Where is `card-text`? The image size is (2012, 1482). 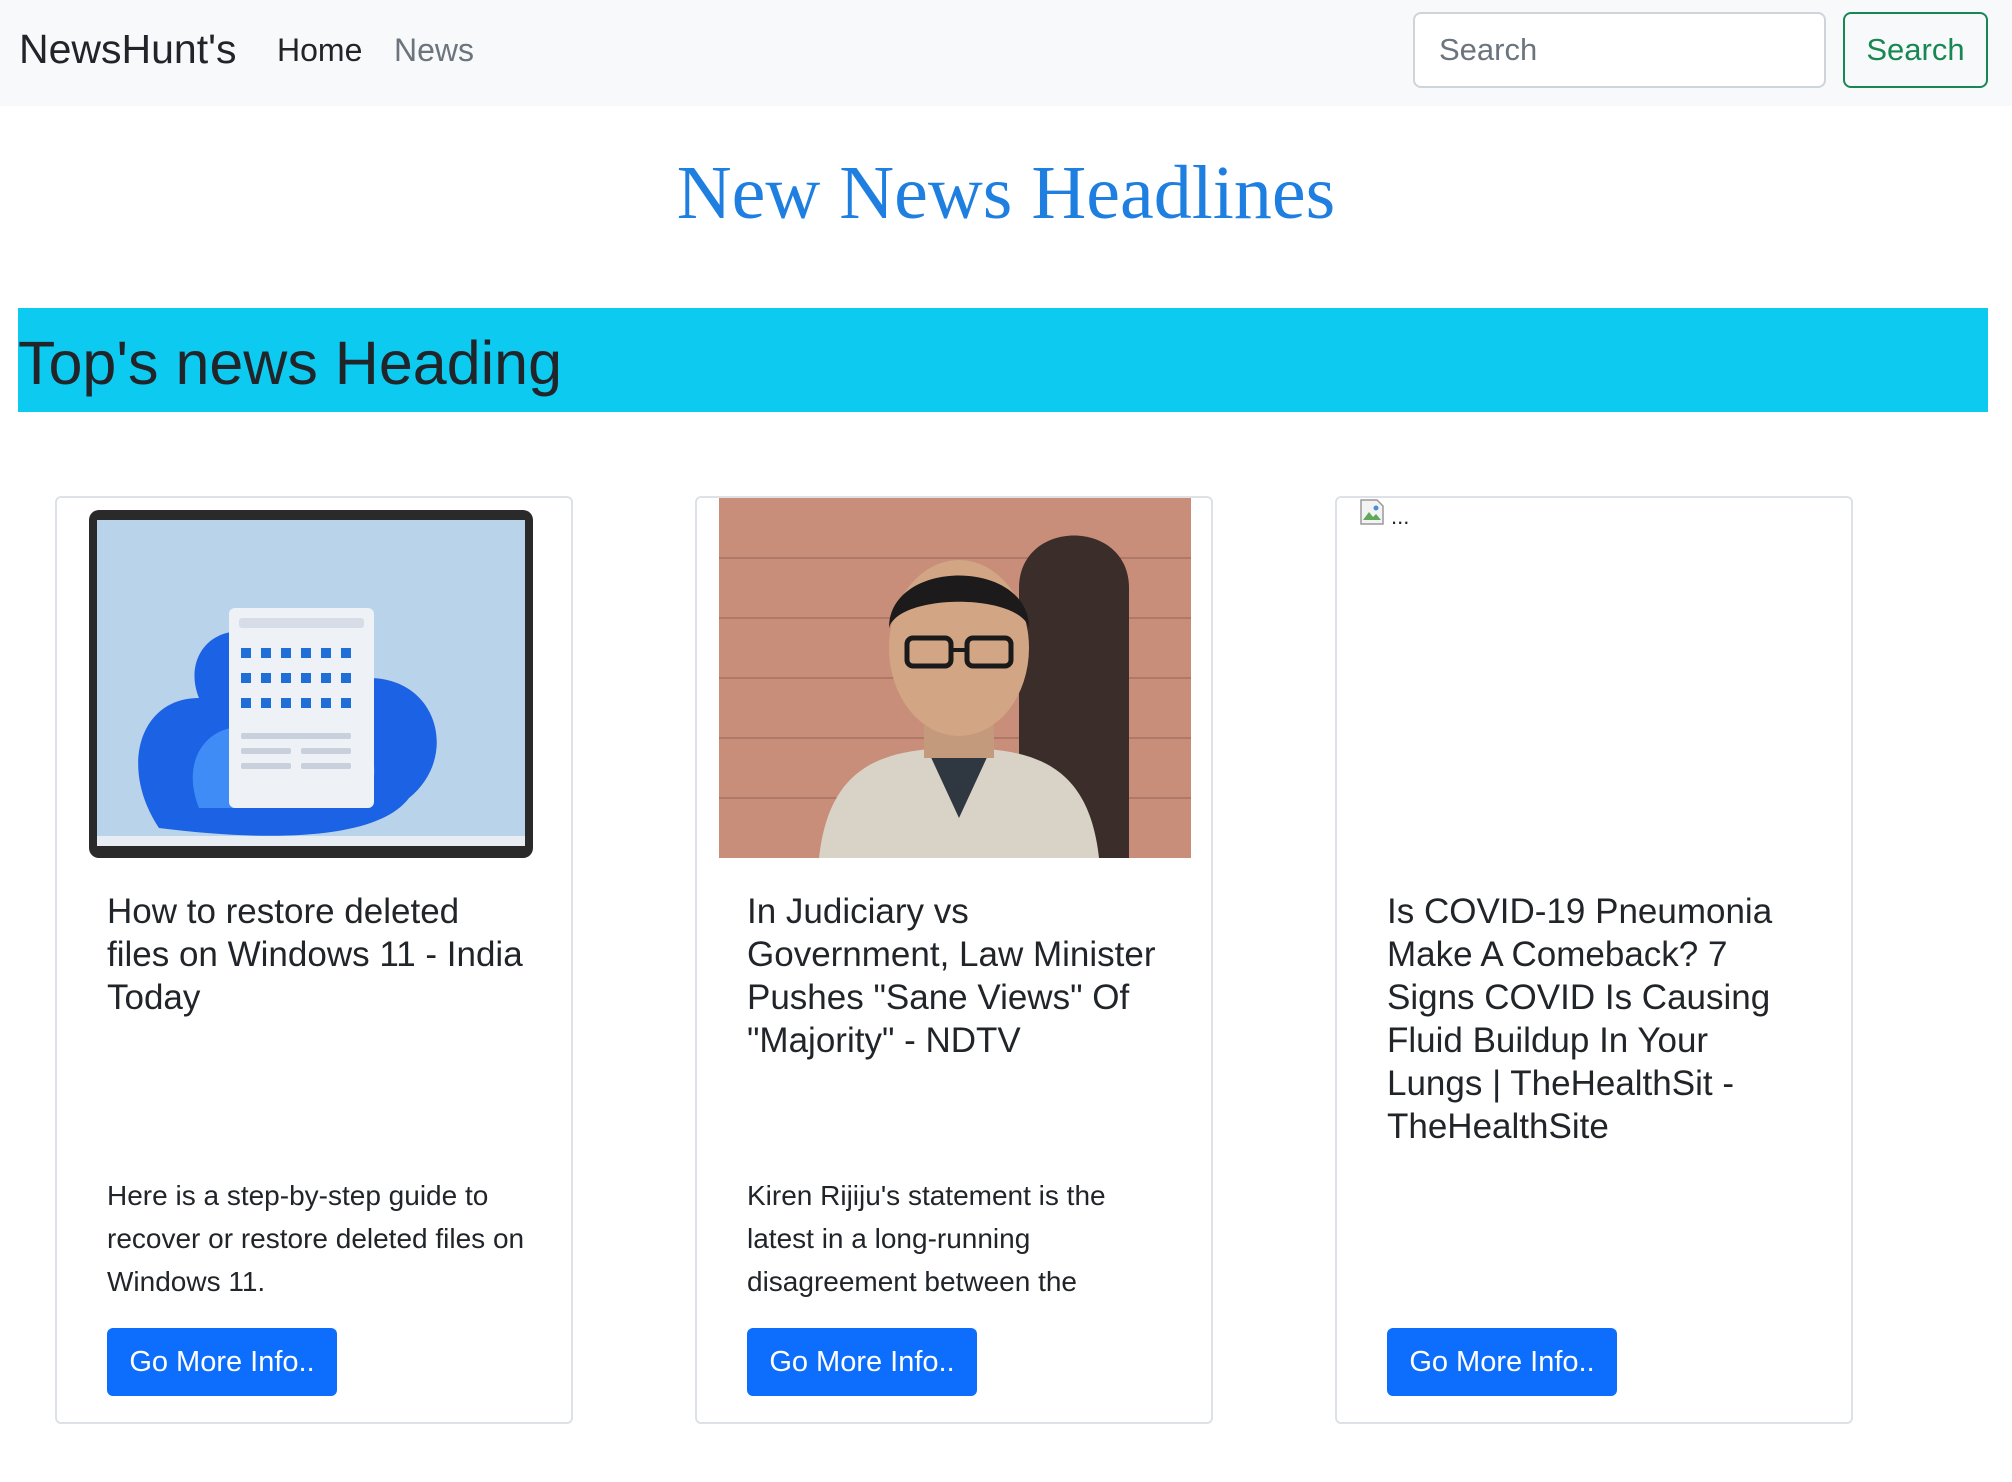 card-text is located at coordinates (1597, 1239).